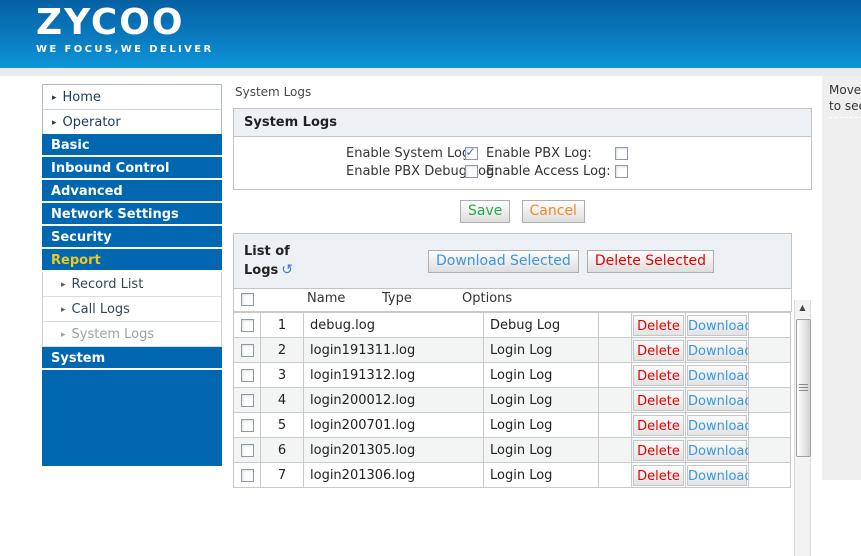  I want to click on form-actions: Save Cancel, so click(522, 211).